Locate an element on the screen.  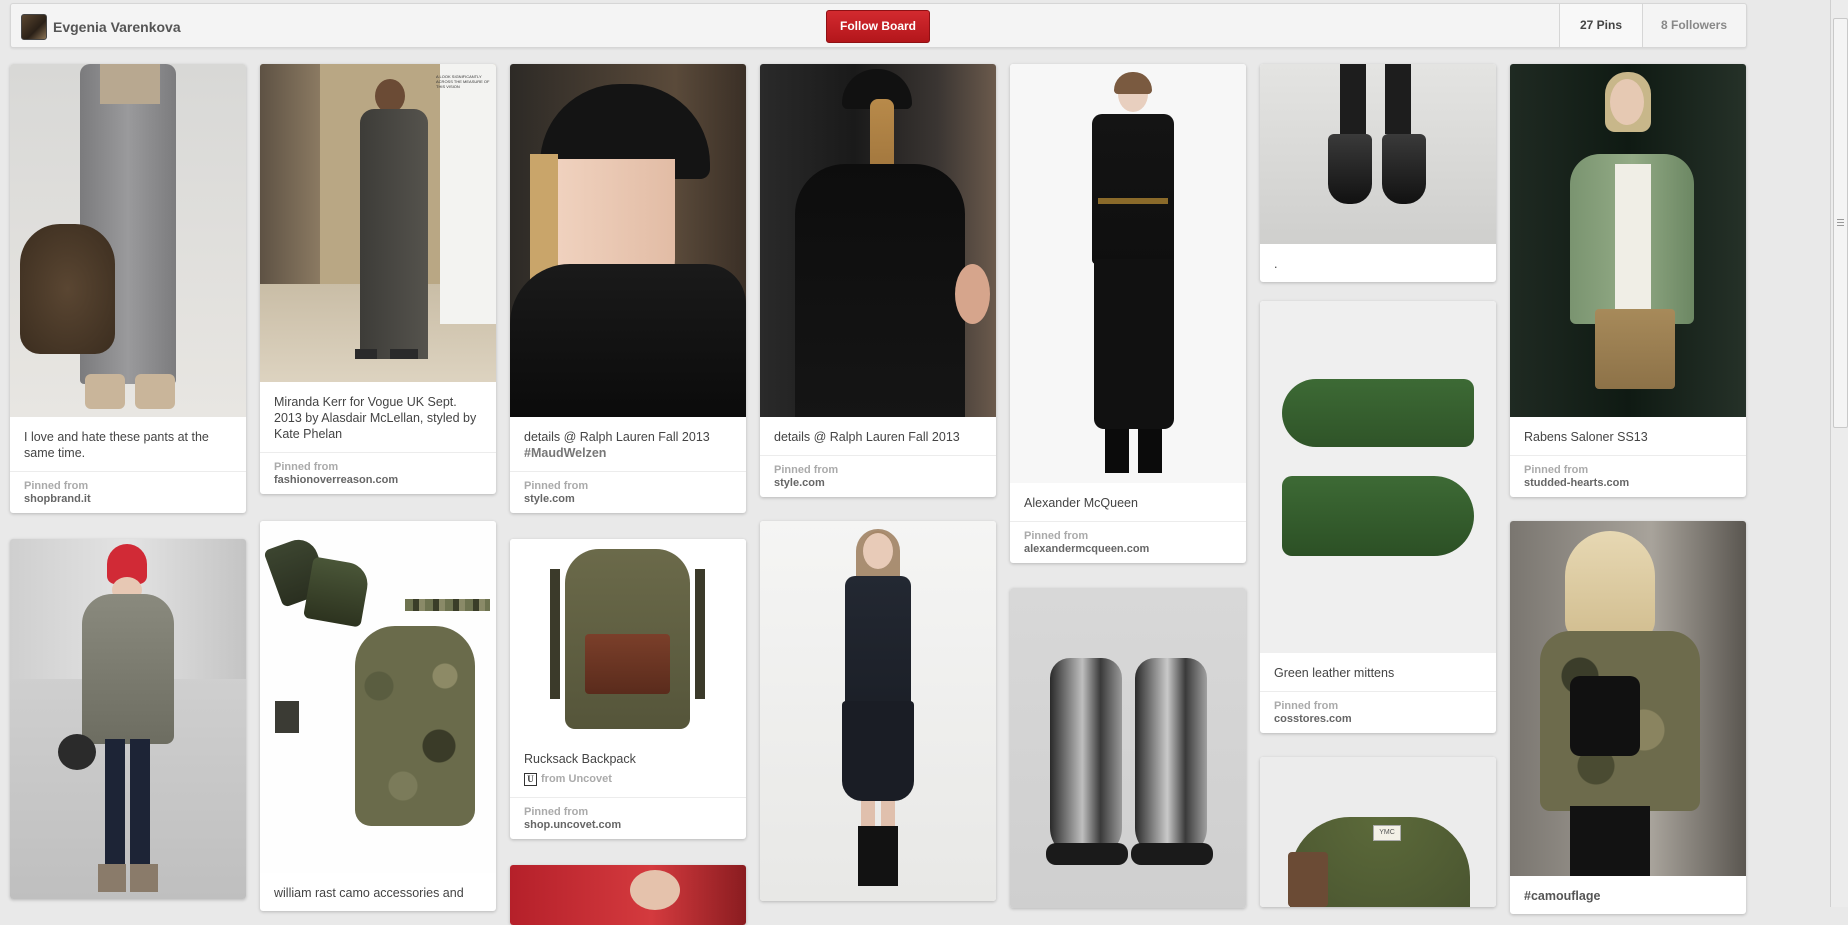
pin-image: YMC is located at coordinates (1378, 832).